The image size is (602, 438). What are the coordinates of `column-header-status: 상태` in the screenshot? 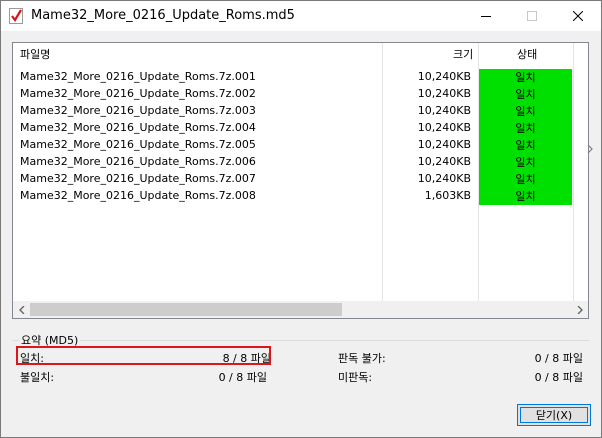 It's located at (527, 55).